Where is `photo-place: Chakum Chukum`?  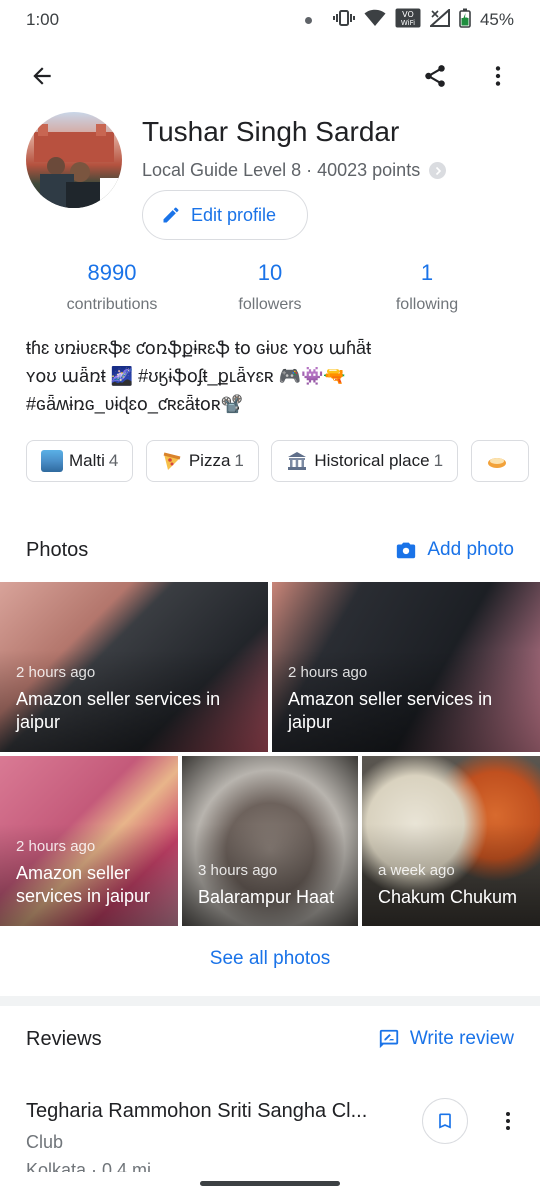
photo-place: Chakum Chukum is located at coordinates (448, 897).